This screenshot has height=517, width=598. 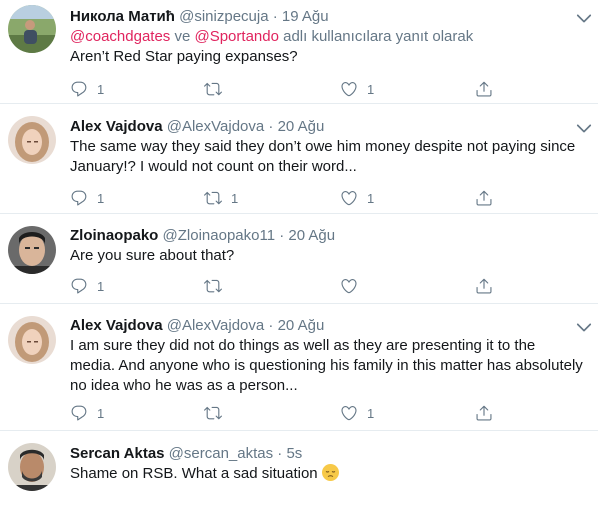 What do you see at coordinates (376, 36) in the screenshot?
I see `replying-suffix: adlı kullanıcılara yanıt olarak` at bounding box center [376, 36].